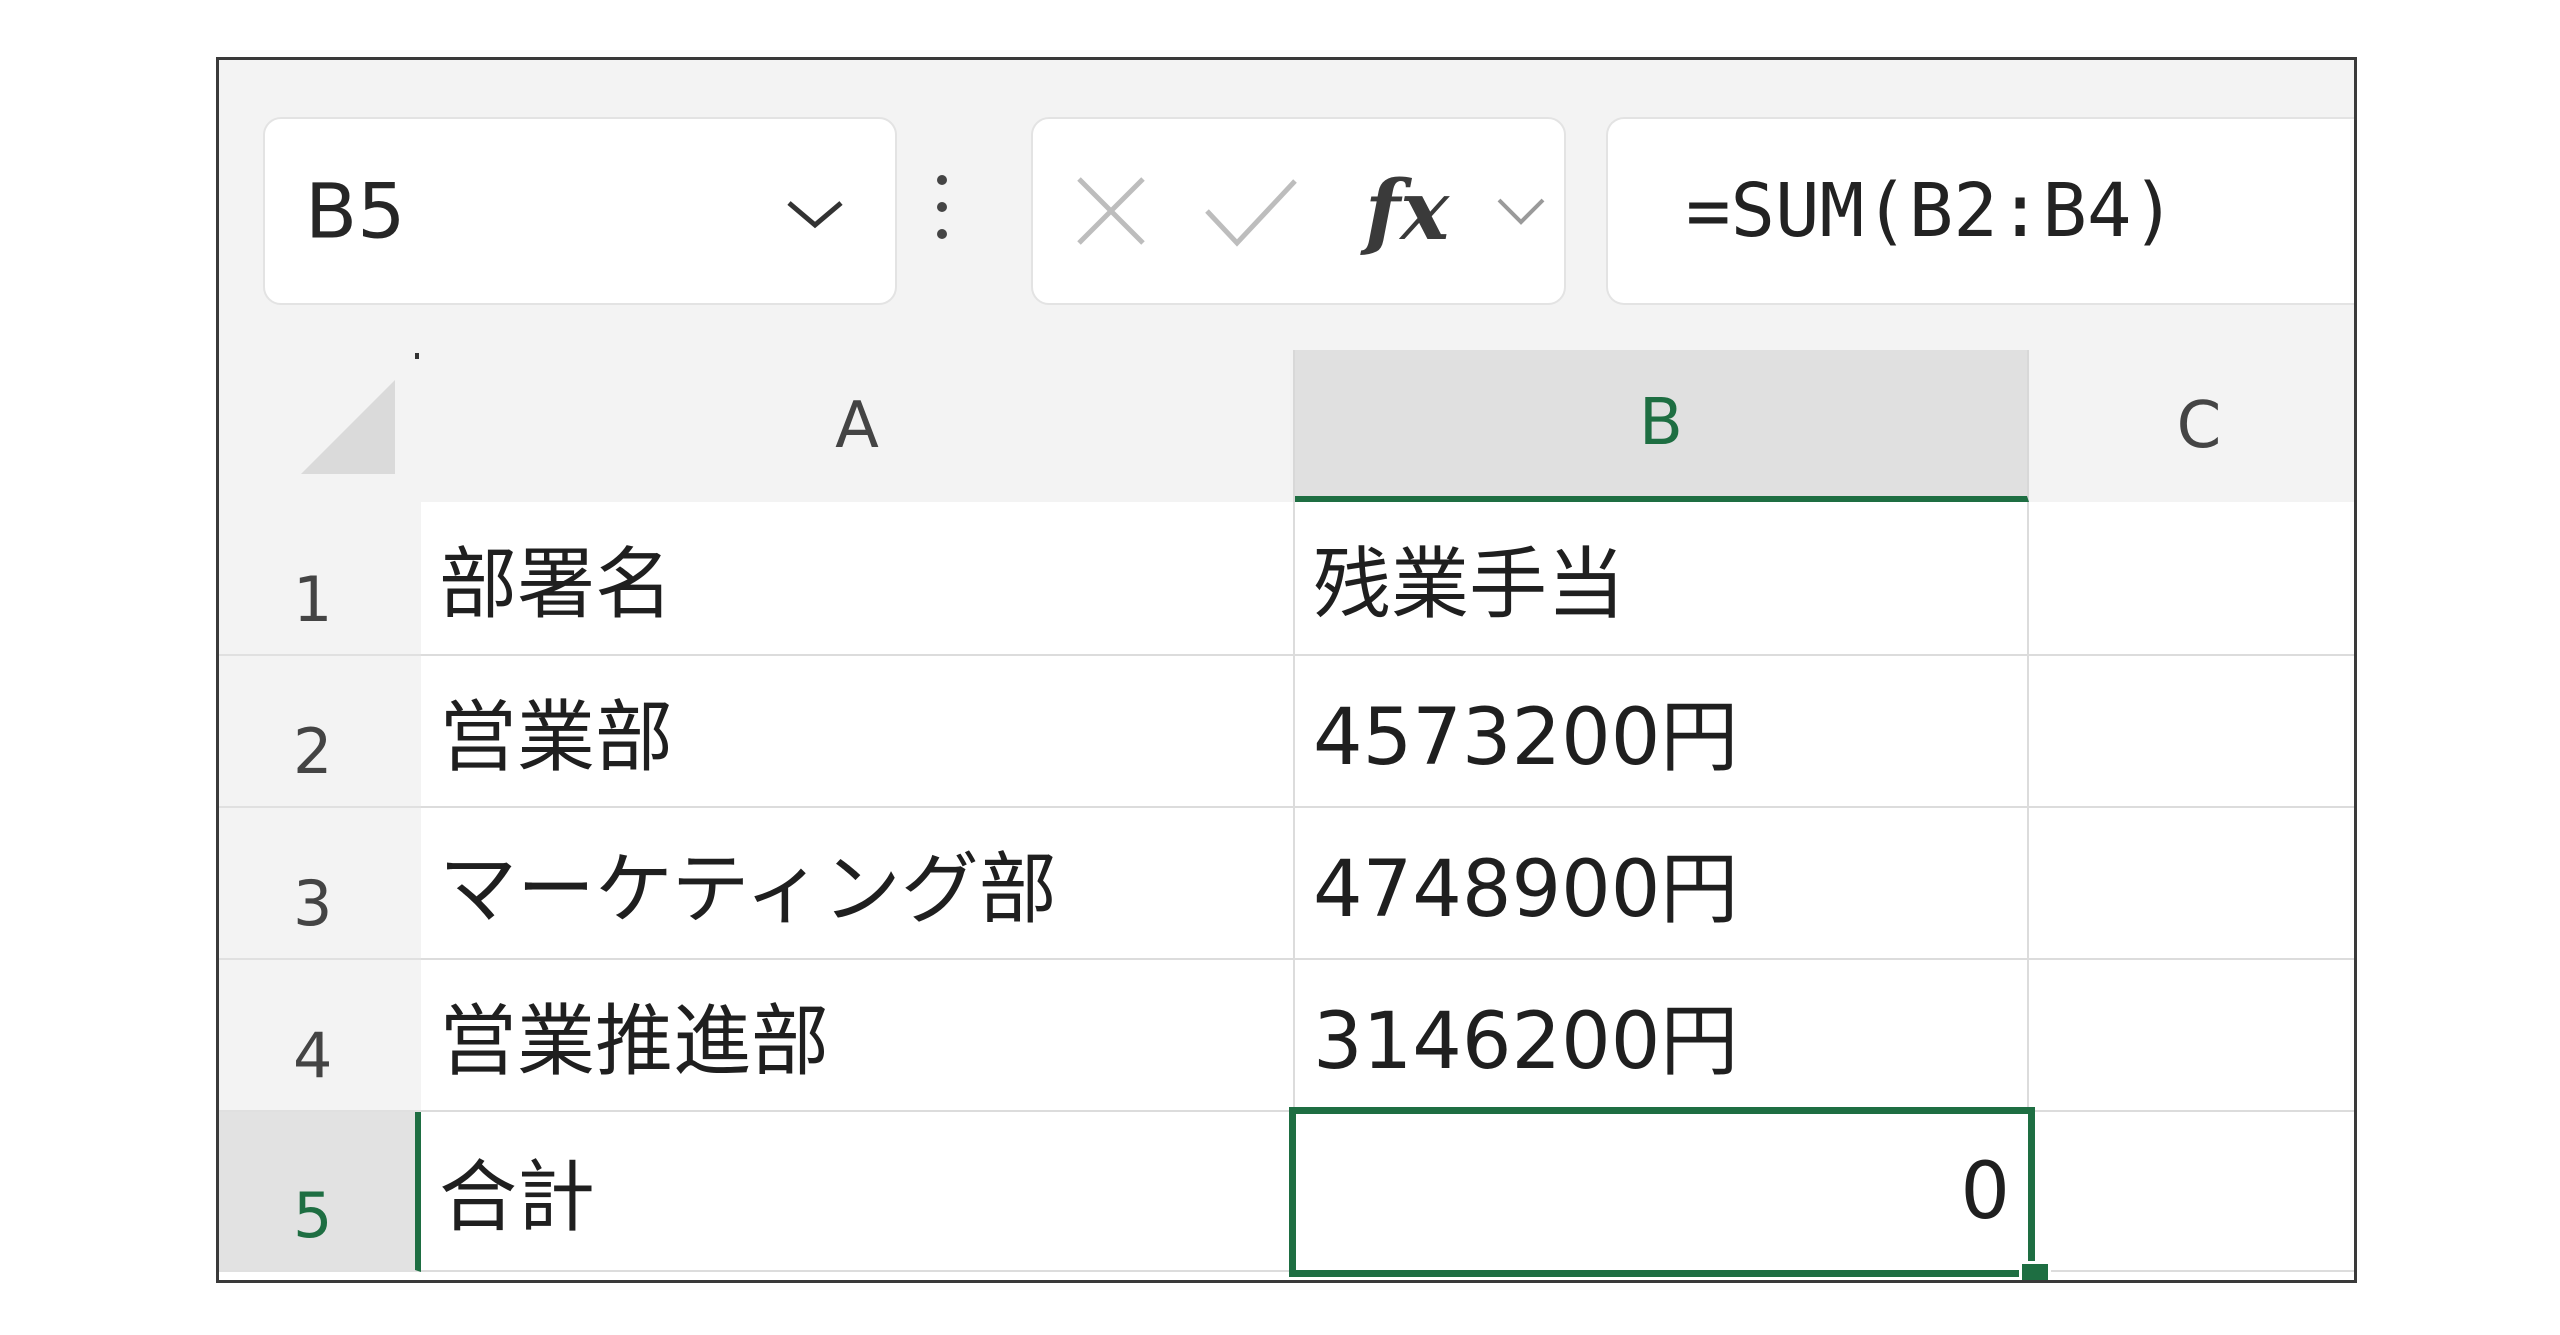 Image resolution: width=2560 pixels, height=1335 pixels. Describe the element at coordinates (2191, 732) in the screenshot. I see `cell-c2` at that location.